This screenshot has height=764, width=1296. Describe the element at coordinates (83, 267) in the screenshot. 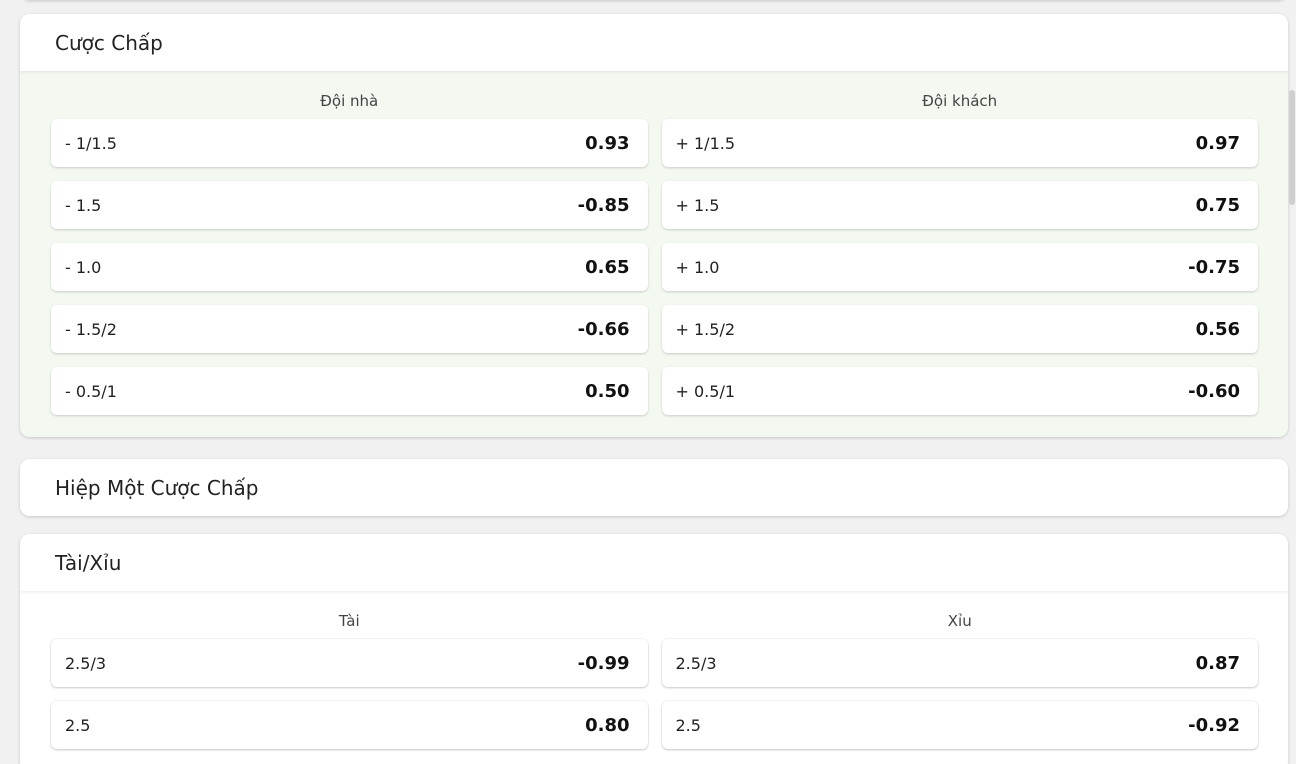

I see `handicap-line: - 1.0` at that location.